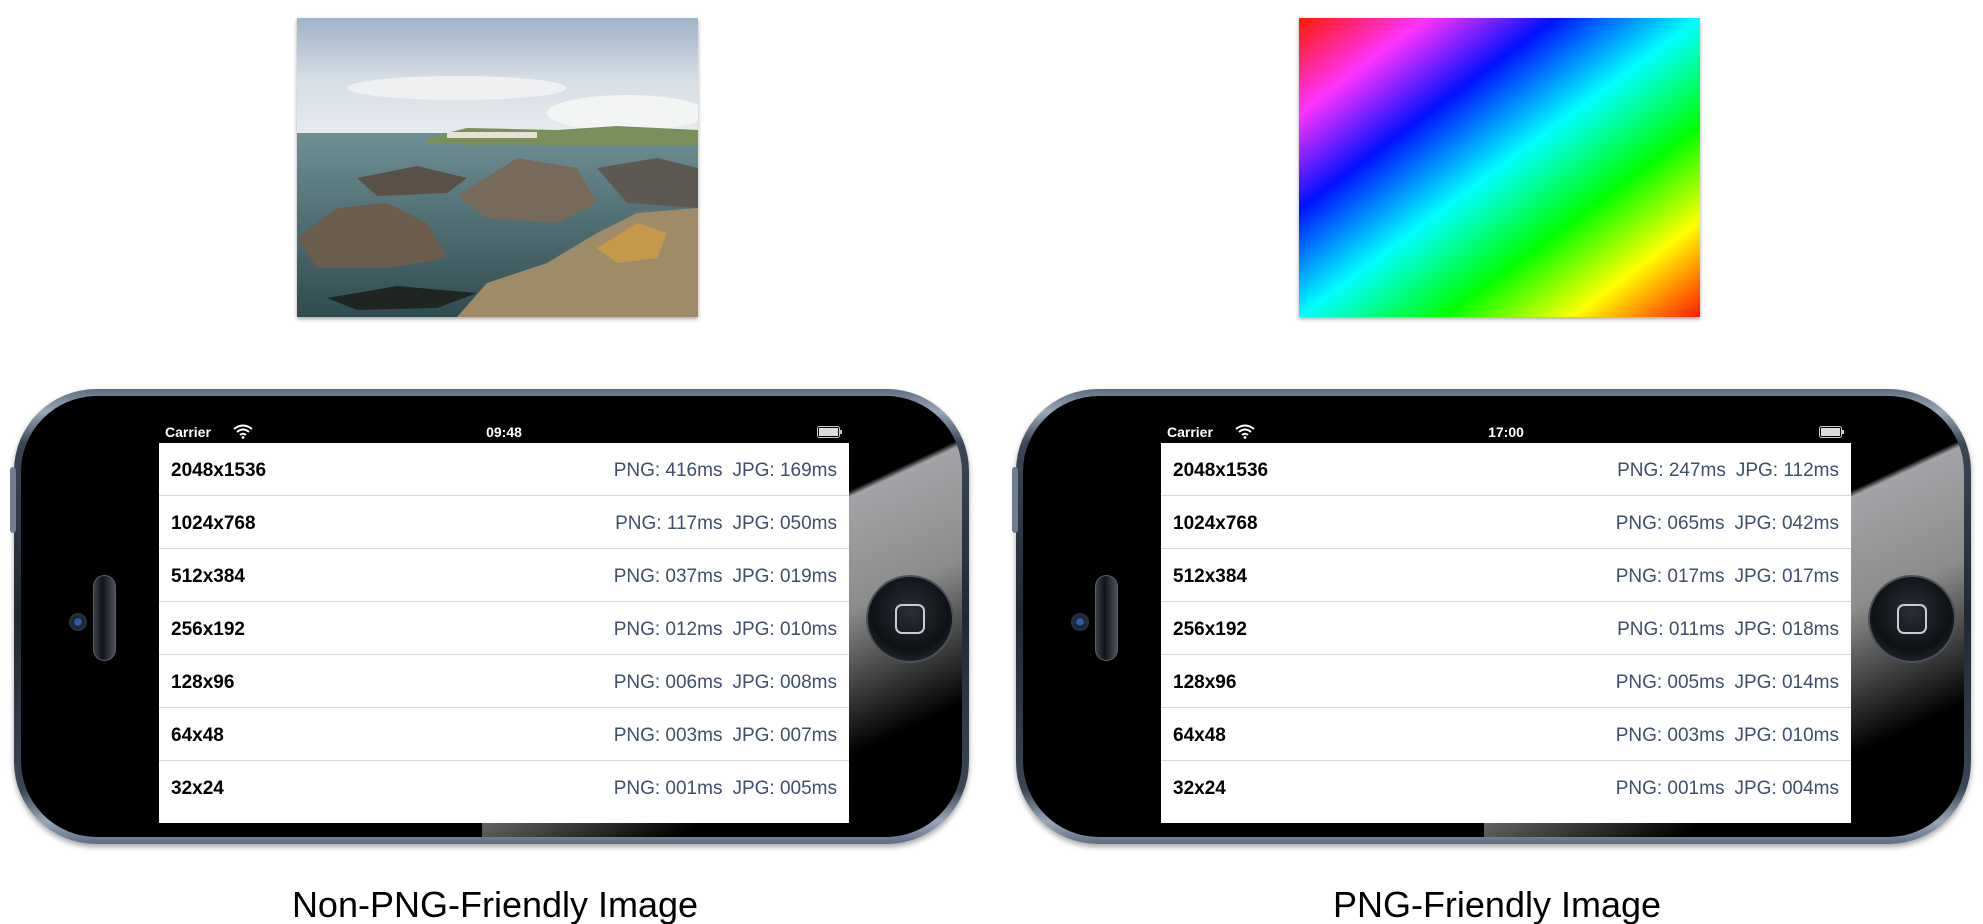  What do you see at coordinates (1506, 575) in the screenshot?
I see `table-row: 512x384 PNG: 017ms JPG: 017ms` at bounding box center [1506, 575].